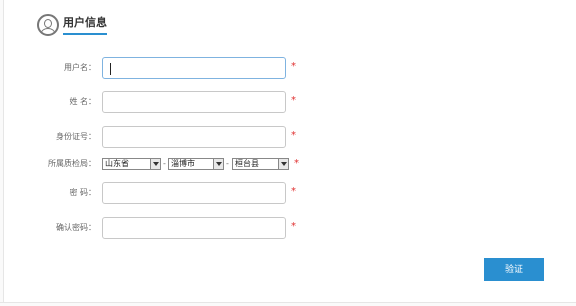  Describe the element at coordinates (288, 304) in the screenshot. I see `frame-border-bottom` at that location.